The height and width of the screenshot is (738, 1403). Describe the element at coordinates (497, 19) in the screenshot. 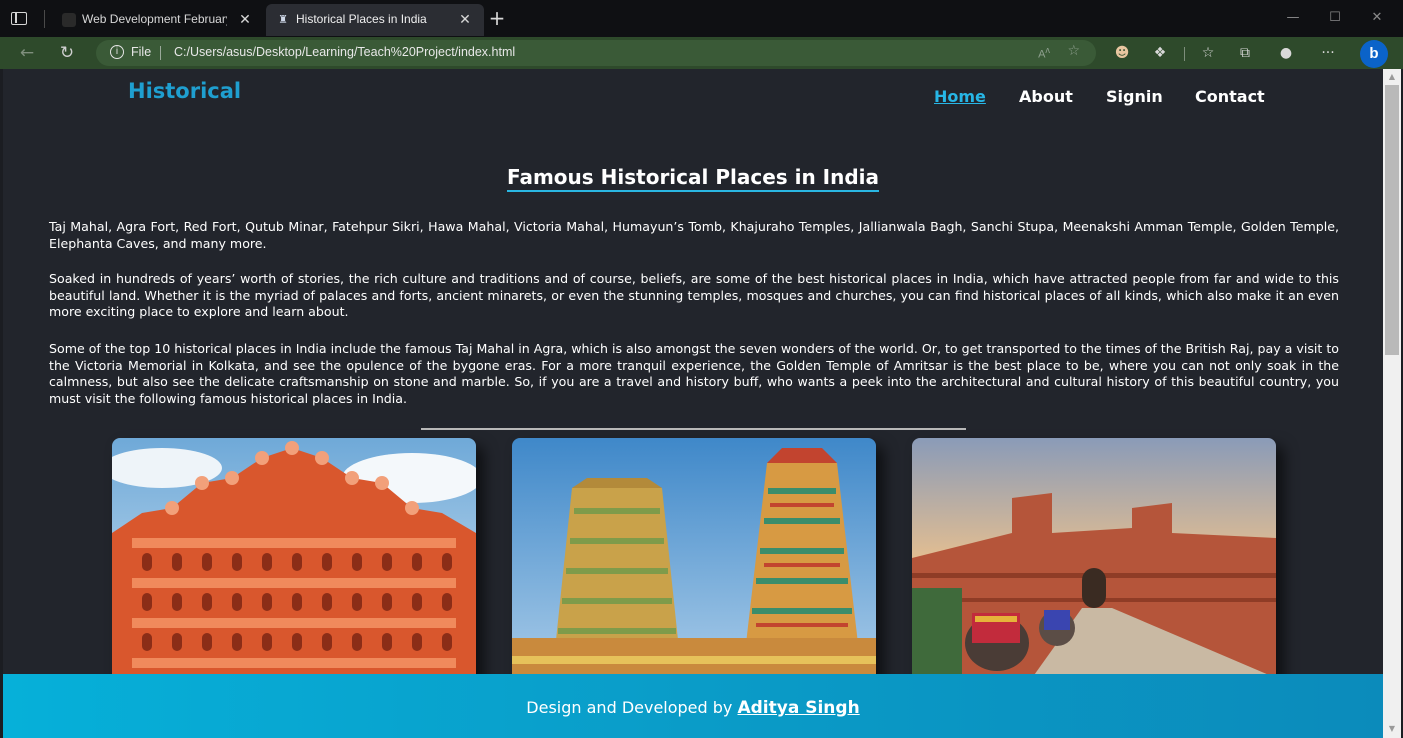

I see `new-tab-icon: +` at that location.